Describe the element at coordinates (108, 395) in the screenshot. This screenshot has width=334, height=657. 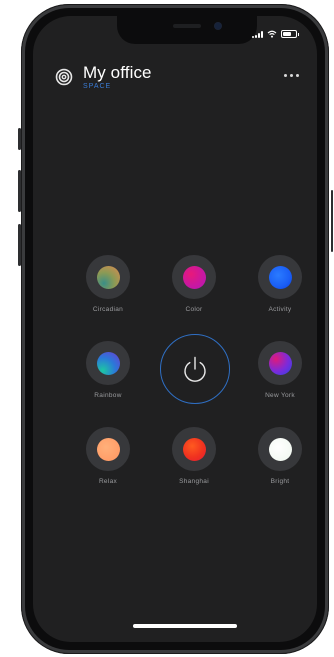
I see `preset-label: Rainbow` at that location.